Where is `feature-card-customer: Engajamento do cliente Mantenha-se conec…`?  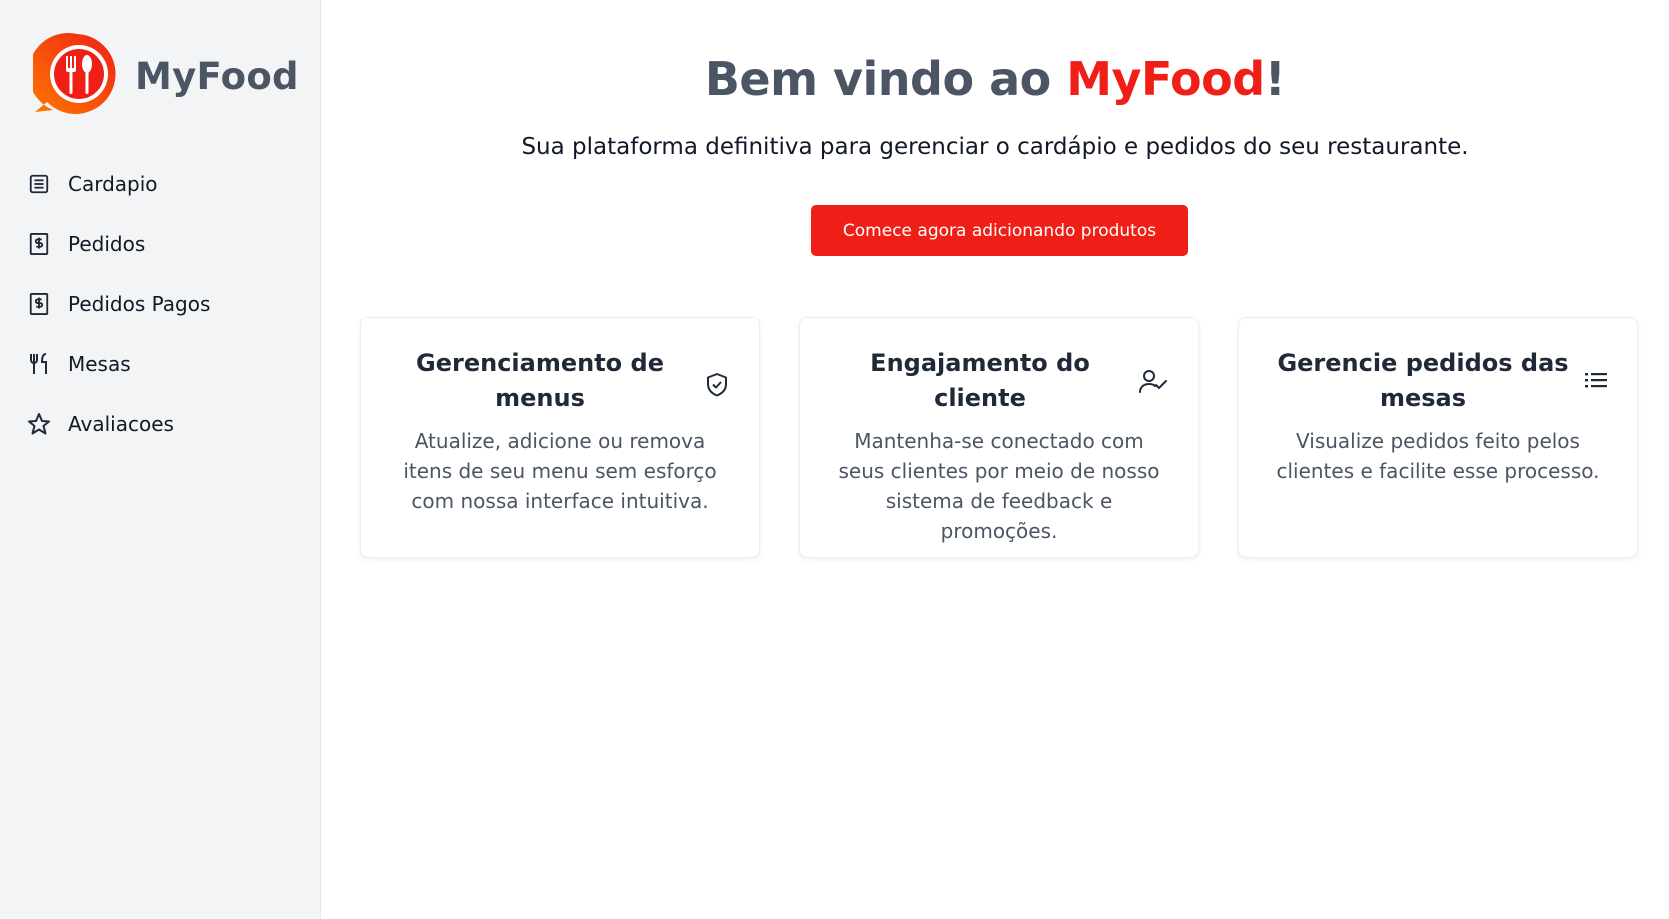
feature-card-customer: Engajamento do cliente Mantenha-se conec… is located at coordinates (999, 437).